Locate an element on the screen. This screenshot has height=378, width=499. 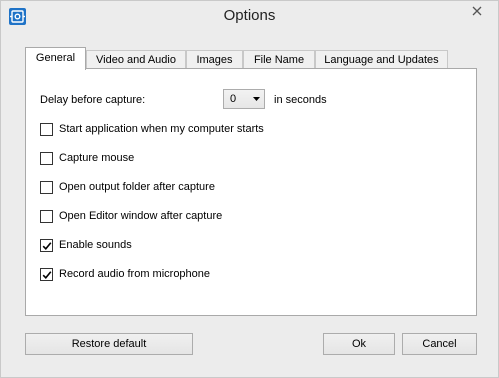
tab-general: General is located at coordinates (55, 58).